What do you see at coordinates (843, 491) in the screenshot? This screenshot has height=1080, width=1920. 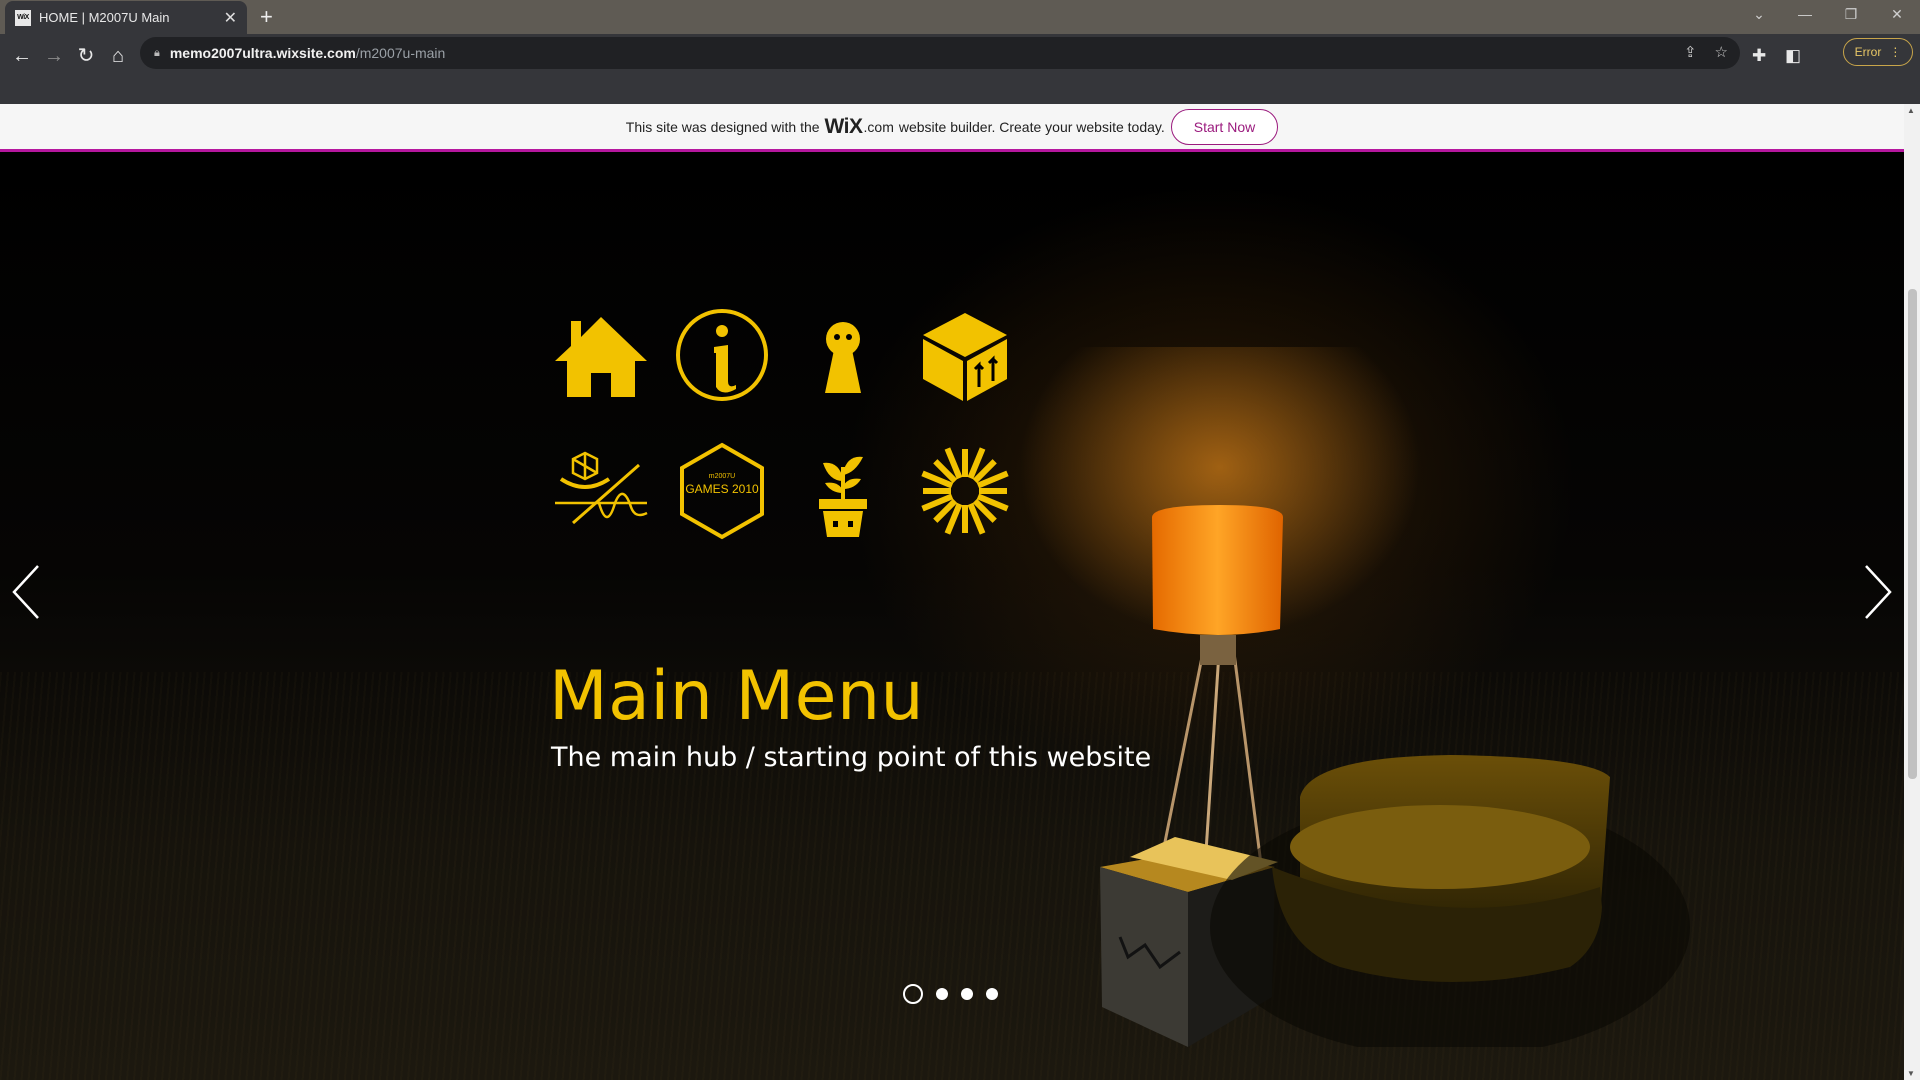 I see `plant-pot-icon` at bounding box center [843, 491].